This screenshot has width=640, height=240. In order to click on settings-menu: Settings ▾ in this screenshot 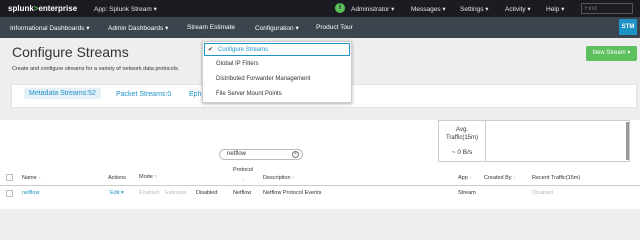, I will do `click(474, 9)`.